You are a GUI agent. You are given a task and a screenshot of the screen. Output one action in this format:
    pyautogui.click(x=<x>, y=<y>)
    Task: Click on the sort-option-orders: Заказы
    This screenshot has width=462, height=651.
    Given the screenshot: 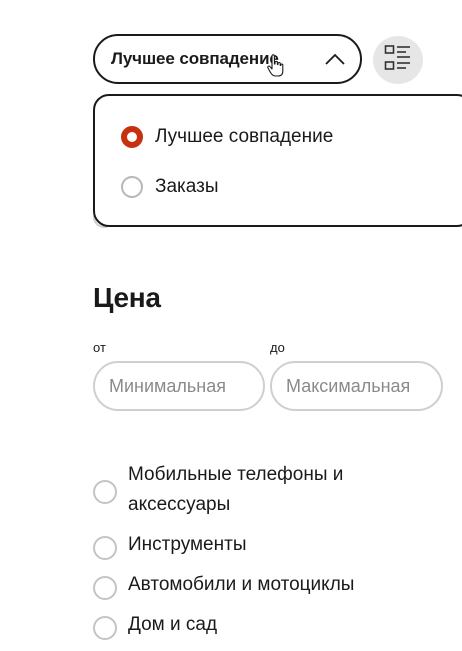 What is the action you would take?
    pyautogui.click(x=170, y=187)
    